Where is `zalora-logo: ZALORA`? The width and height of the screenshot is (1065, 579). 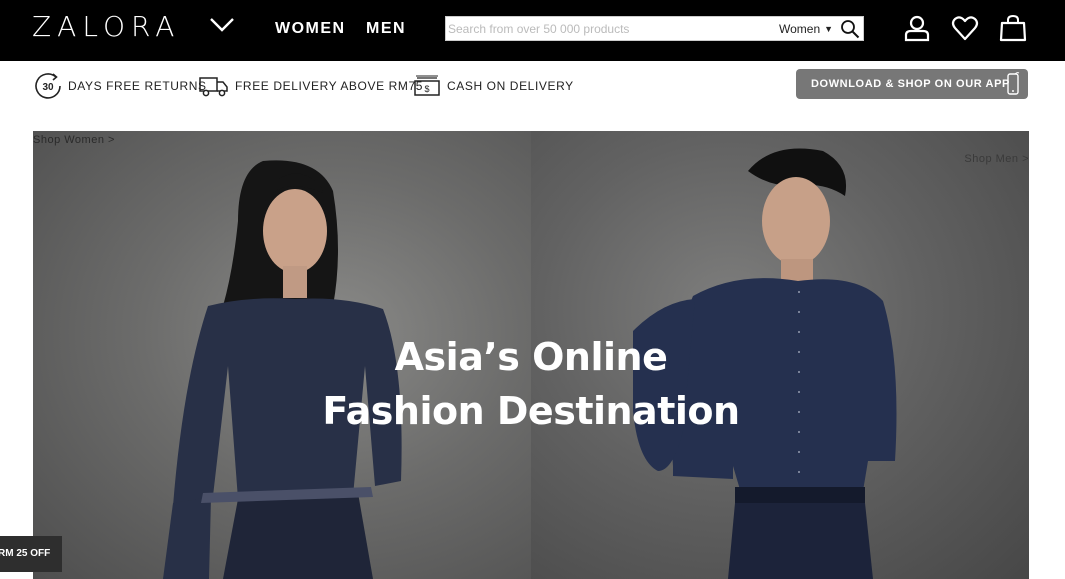 zalora-logo: ZALORA is located at coordinates (106, 27).